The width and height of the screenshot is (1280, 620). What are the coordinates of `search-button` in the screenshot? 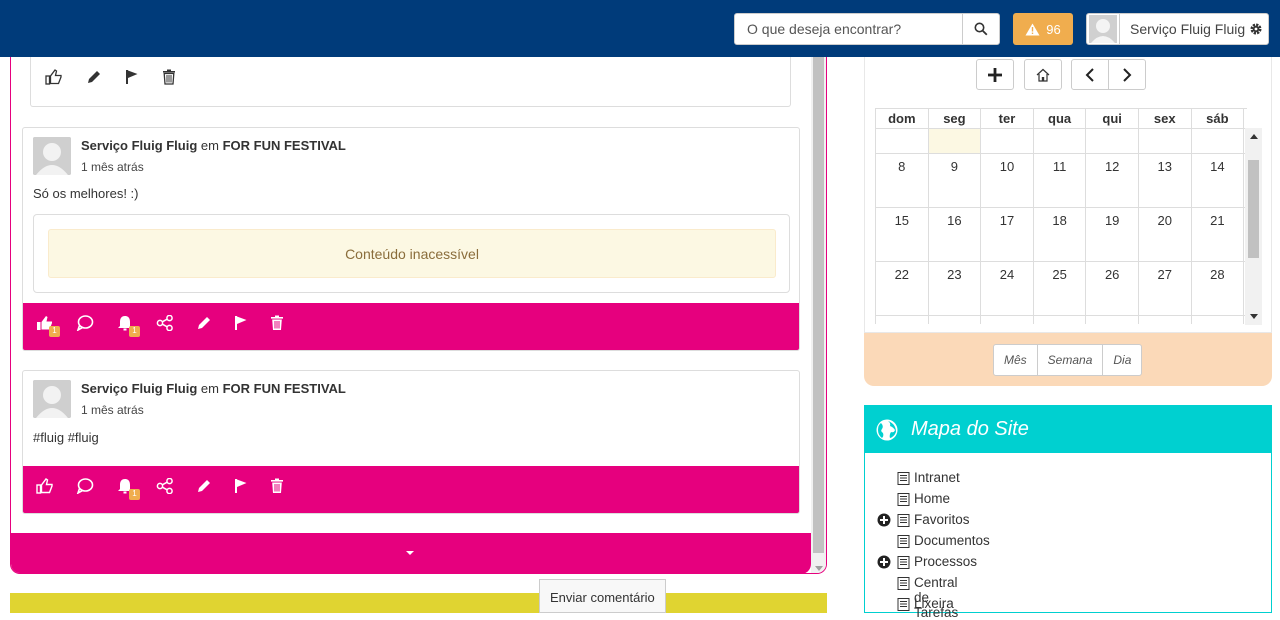 It's located at (980, 29).